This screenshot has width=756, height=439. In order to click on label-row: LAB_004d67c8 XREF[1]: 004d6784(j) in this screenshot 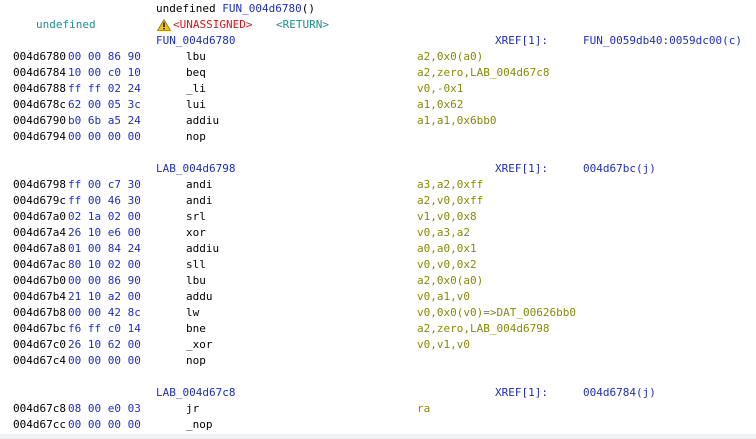, I will do `click(378, 393)`.